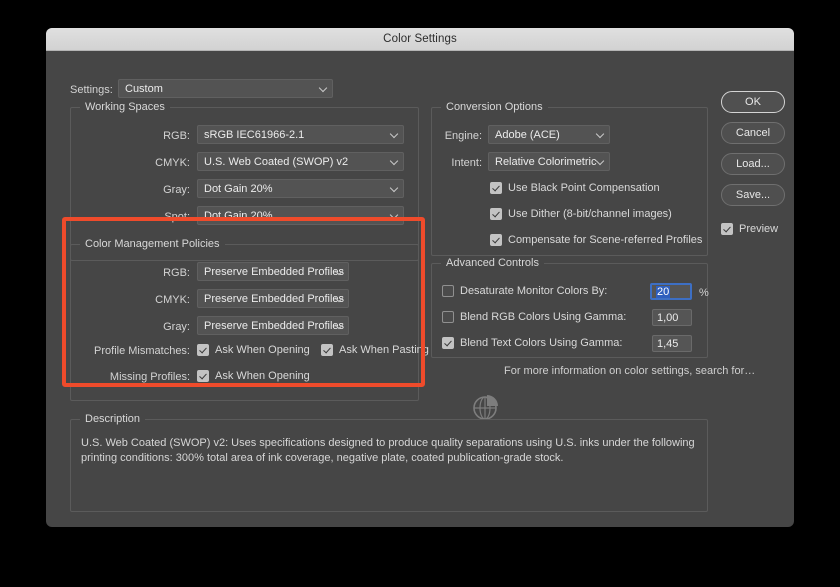  I want to click on desaturate-amount-input: 20, so click(671, 291).